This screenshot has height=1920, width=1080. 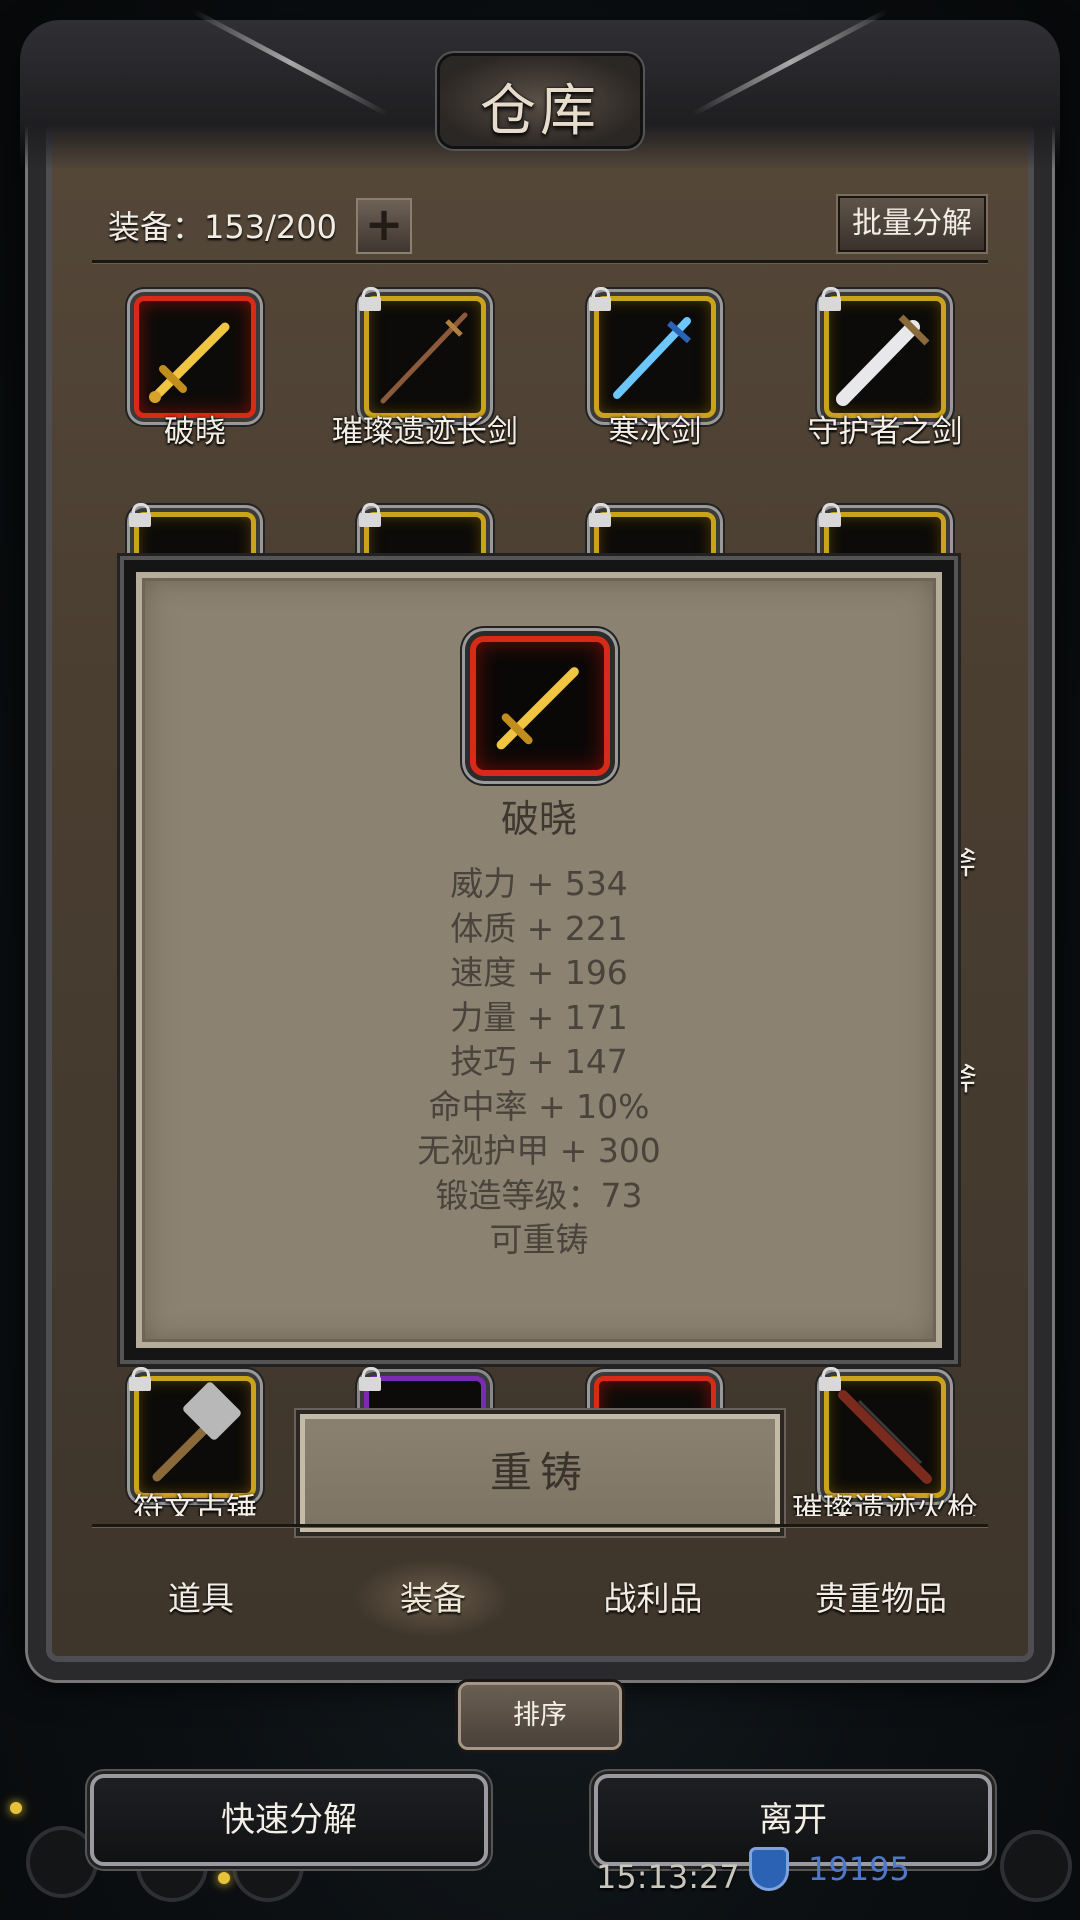 What do you see at coordinates (885, 1437) in the screenshot?
I see `musket-icon` at bounding box center [885, 1437].